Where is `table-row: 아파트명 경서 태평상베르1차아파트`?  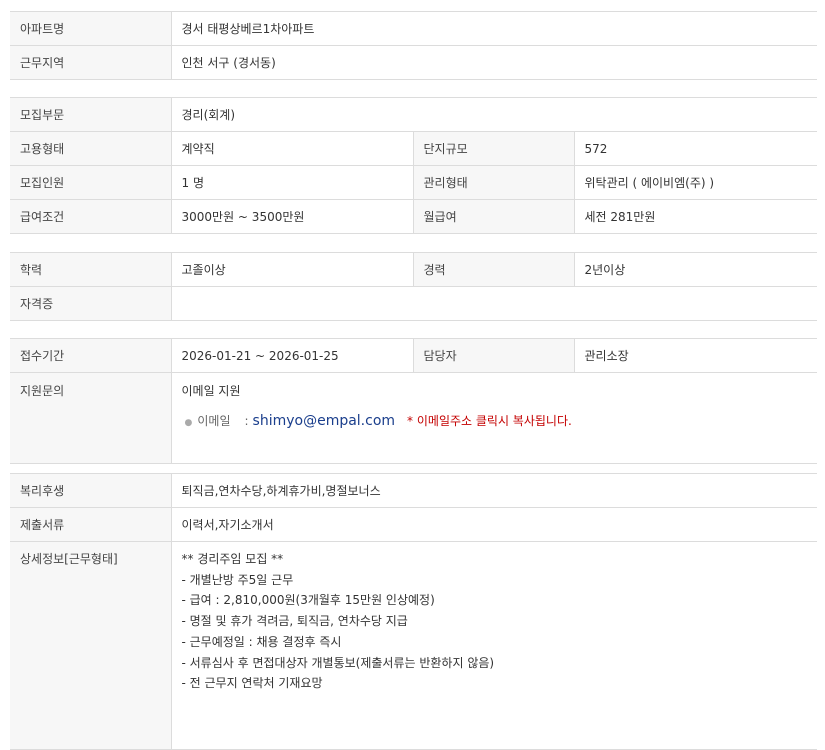 table-row: 아파트명 경서 태평상베르1차아파트 is located at coordinates (414, 28).